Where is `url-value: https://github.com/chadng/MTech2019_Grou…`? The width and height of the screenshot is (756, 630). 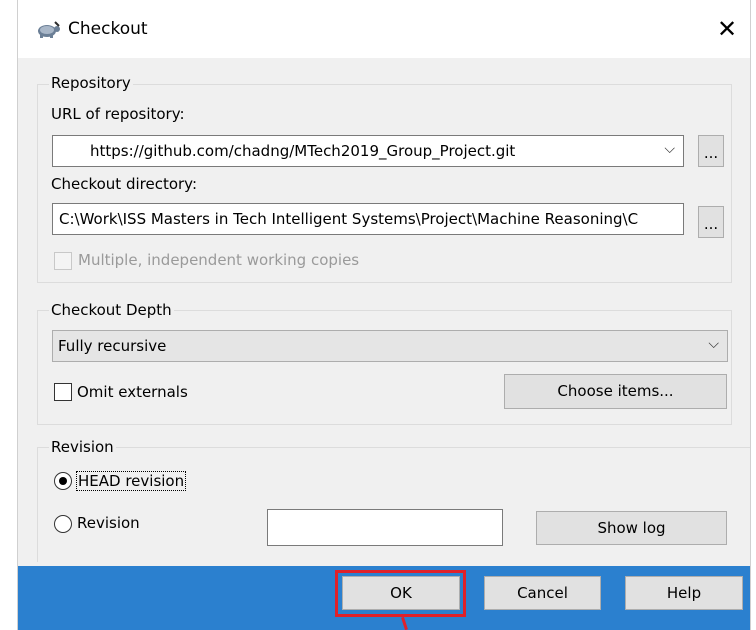
url-value: https://github.com/chadng/MTech2019_Grou… is located at coordinates (303, 151).